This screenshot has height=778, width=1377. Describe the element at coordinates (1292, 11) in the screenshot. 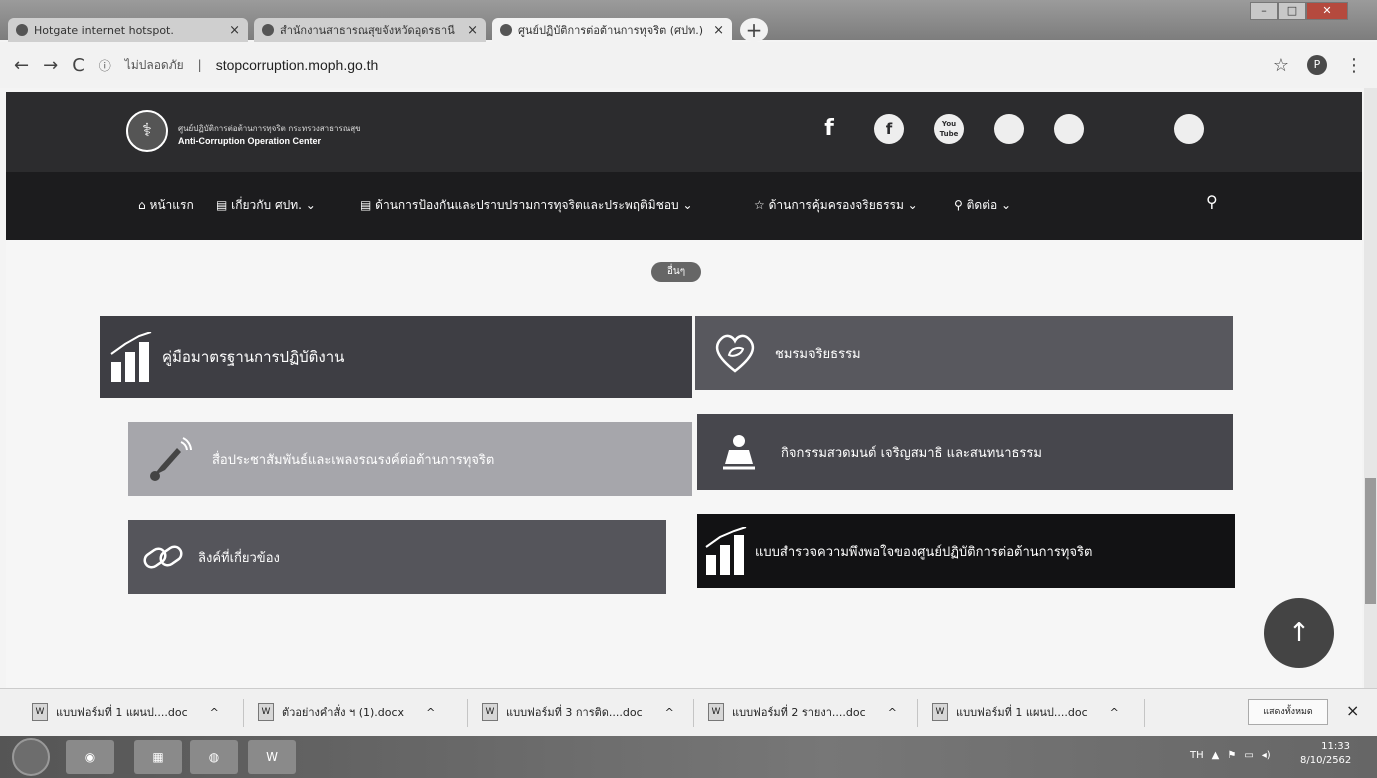

I see `maximize-button: □` at that location.